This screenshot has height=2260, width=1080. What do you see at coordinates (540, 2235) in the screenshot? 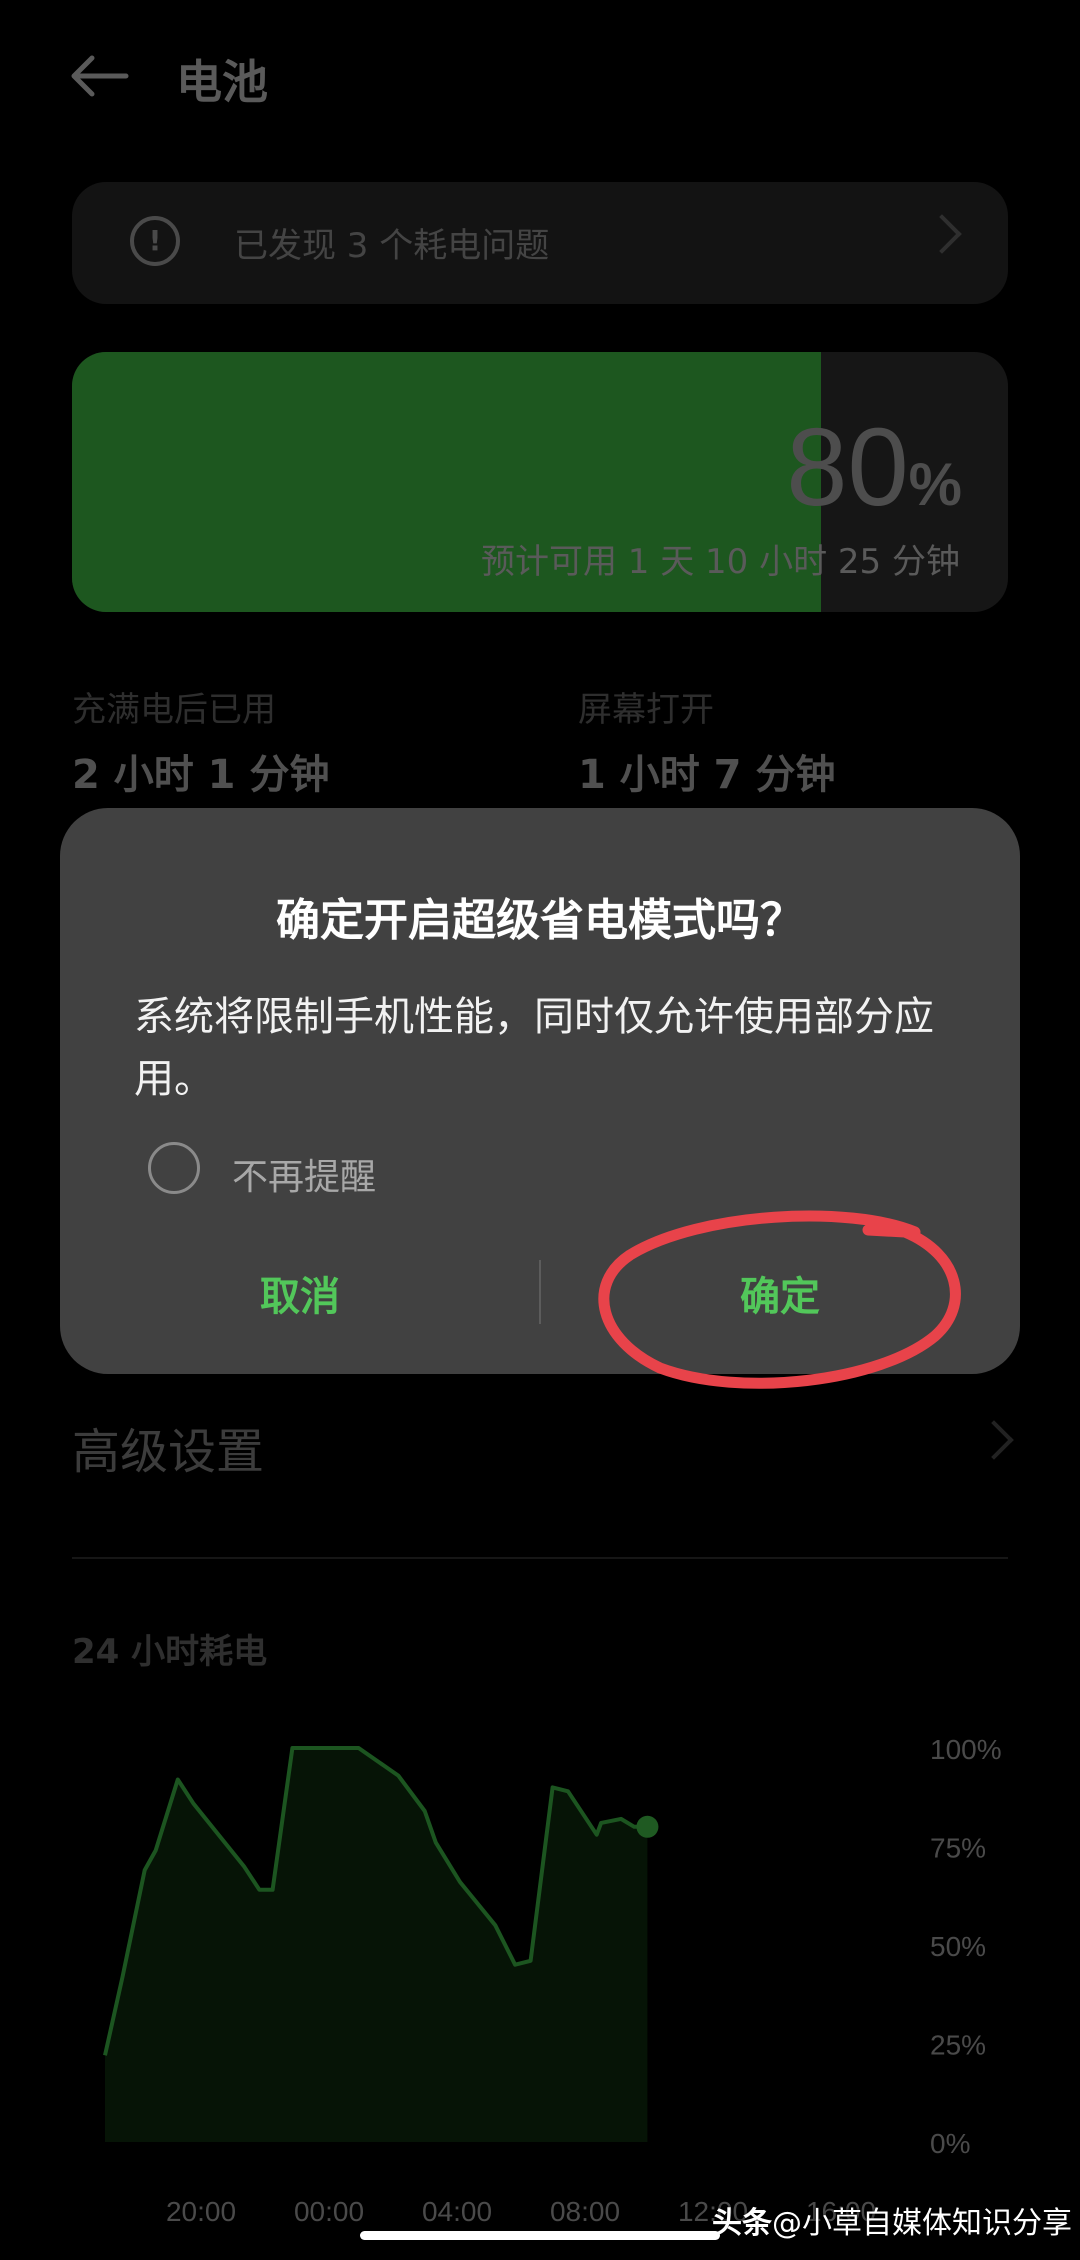
I see `home-indicator` at bounding box center [540, 2235].